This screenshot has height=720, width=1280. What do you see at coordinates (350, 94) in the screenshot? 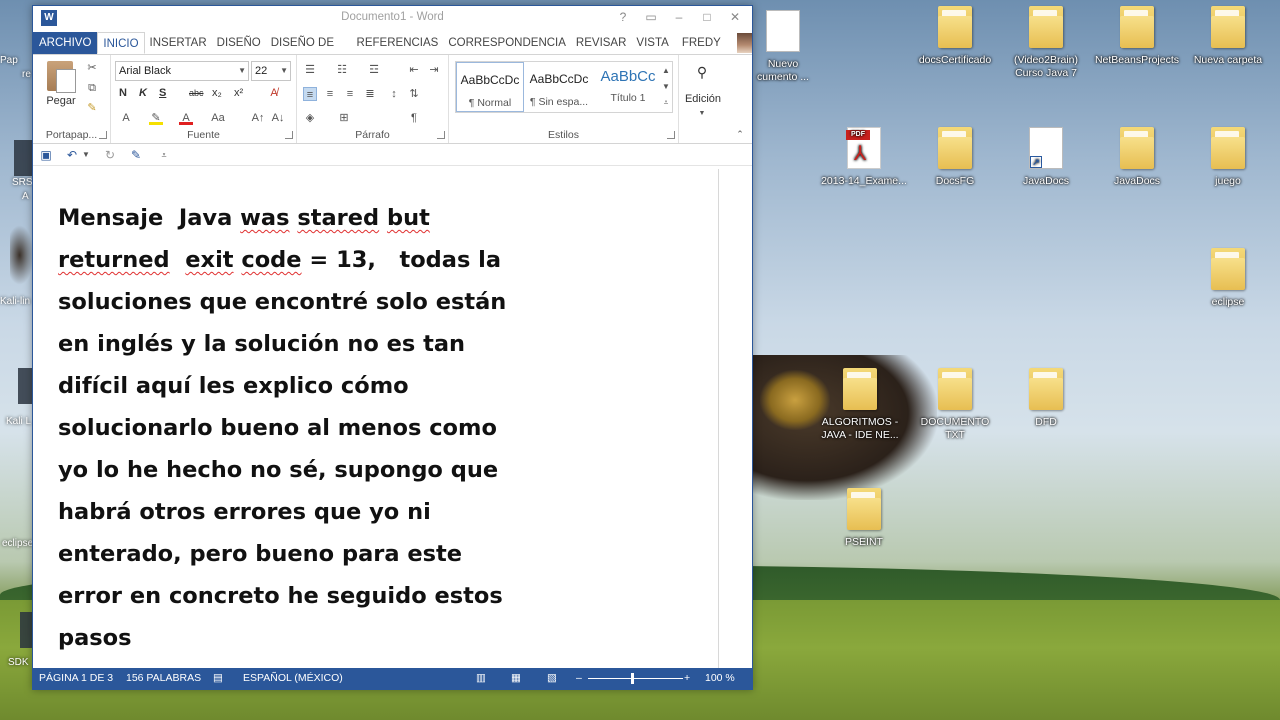
I see `align-right-icon: ≡` at bounding box center [350, 94].